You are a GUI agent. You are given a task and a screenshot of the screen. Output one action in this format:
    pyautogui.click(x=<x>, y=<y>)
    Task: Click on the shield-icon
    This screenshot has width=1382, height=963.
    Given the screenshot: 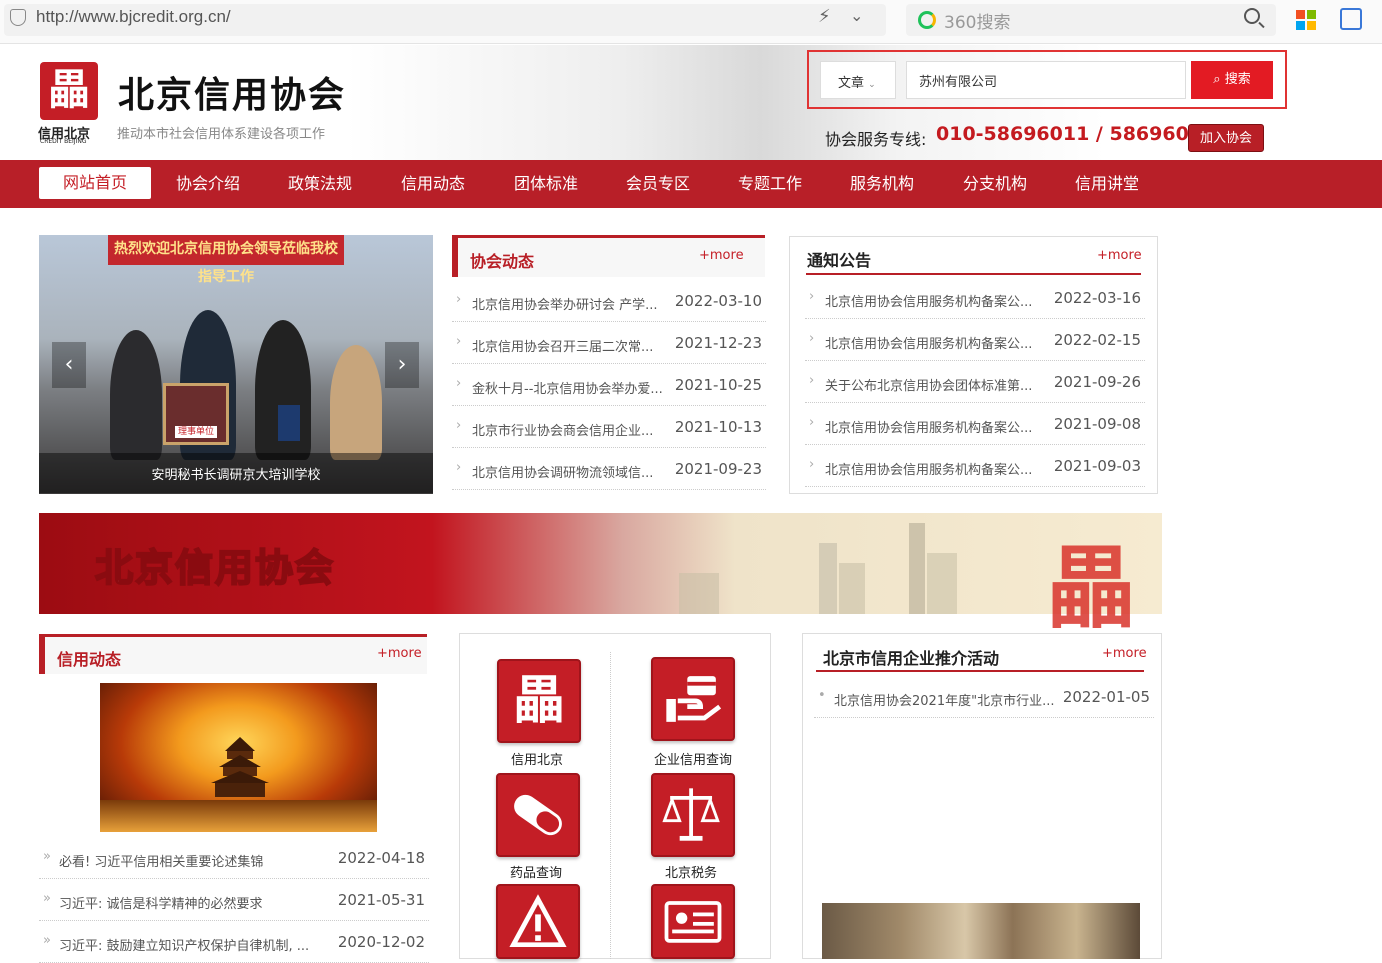 What is the action you would take?
    pyautogui.click(x=18, y=17)
    